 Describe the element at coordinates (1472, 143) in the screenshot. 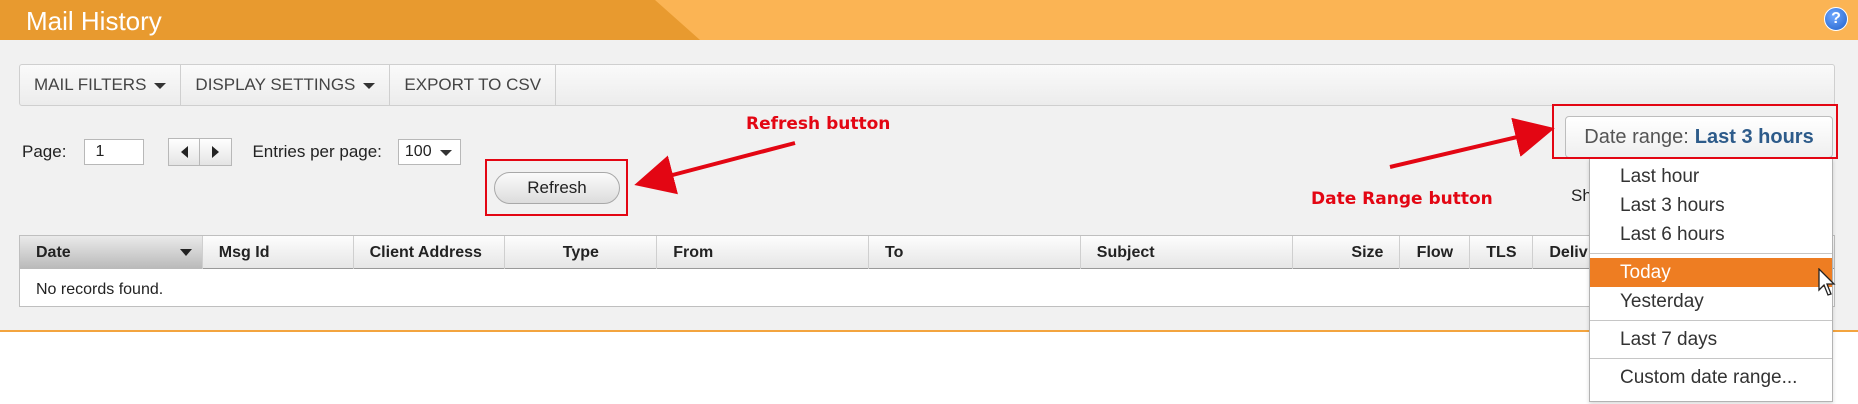

I see `date-range-arrow` at that location.